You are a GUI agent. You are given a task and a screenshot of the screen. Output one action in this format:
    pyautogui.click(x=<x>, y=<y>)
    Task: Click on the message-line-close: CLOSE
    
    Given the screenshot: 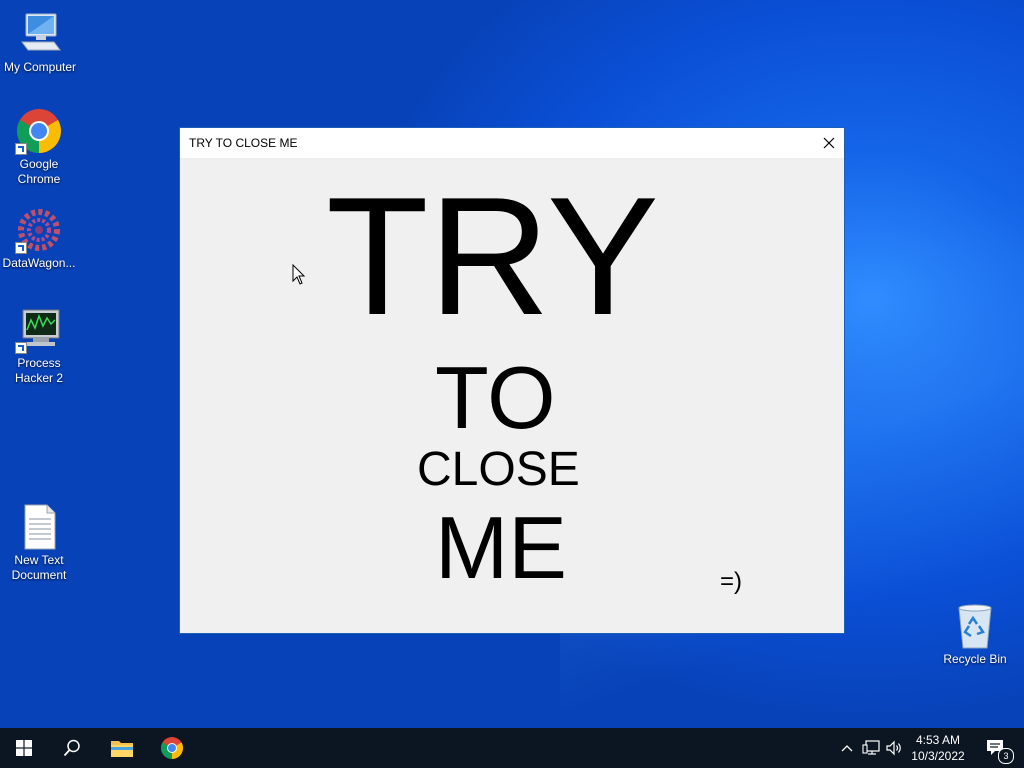 What is the action you would take?
    pyautogui.click(x=498, y=469)
    